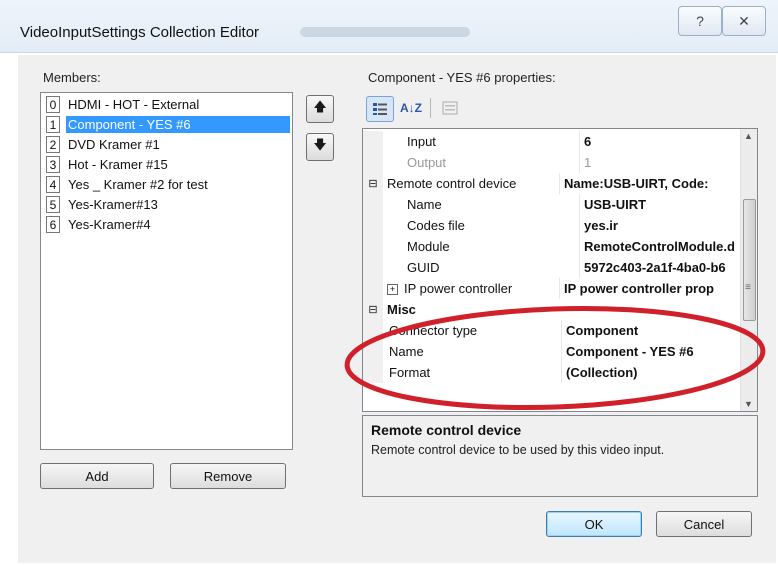 The image size is (778, 565). I want to click on property-value: 1, so click(660, 162).